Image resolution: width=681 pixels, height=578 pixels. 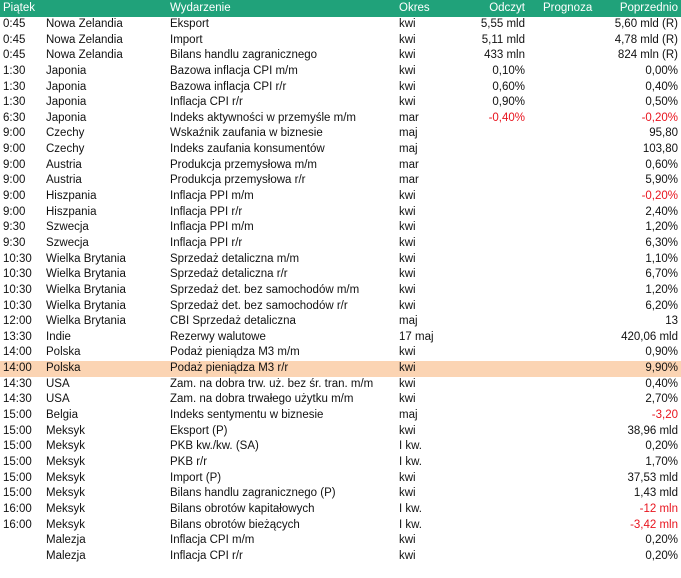 I want to click on country-cell: Polska, so click(x=63, y=352).